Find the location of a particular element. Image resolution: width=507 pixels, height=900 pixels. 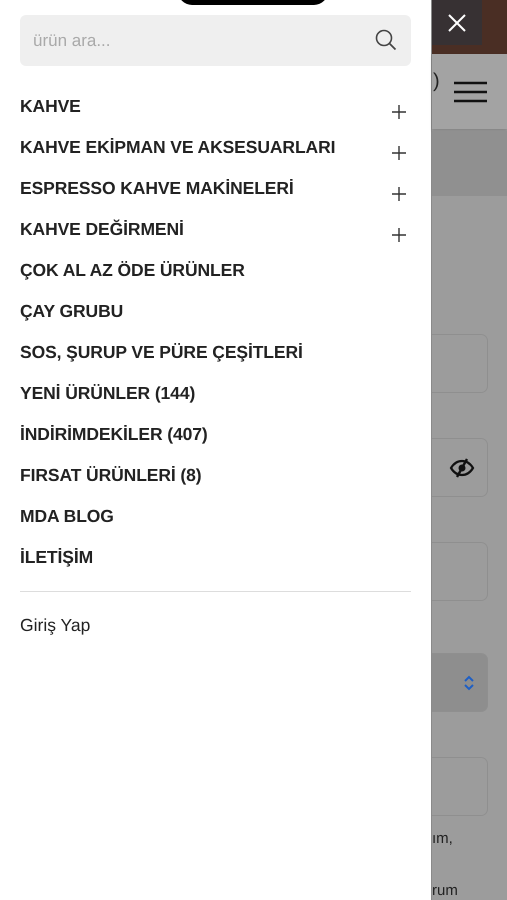

menu-item: ÇAY GRUBU is located at coordinates (72, 311).